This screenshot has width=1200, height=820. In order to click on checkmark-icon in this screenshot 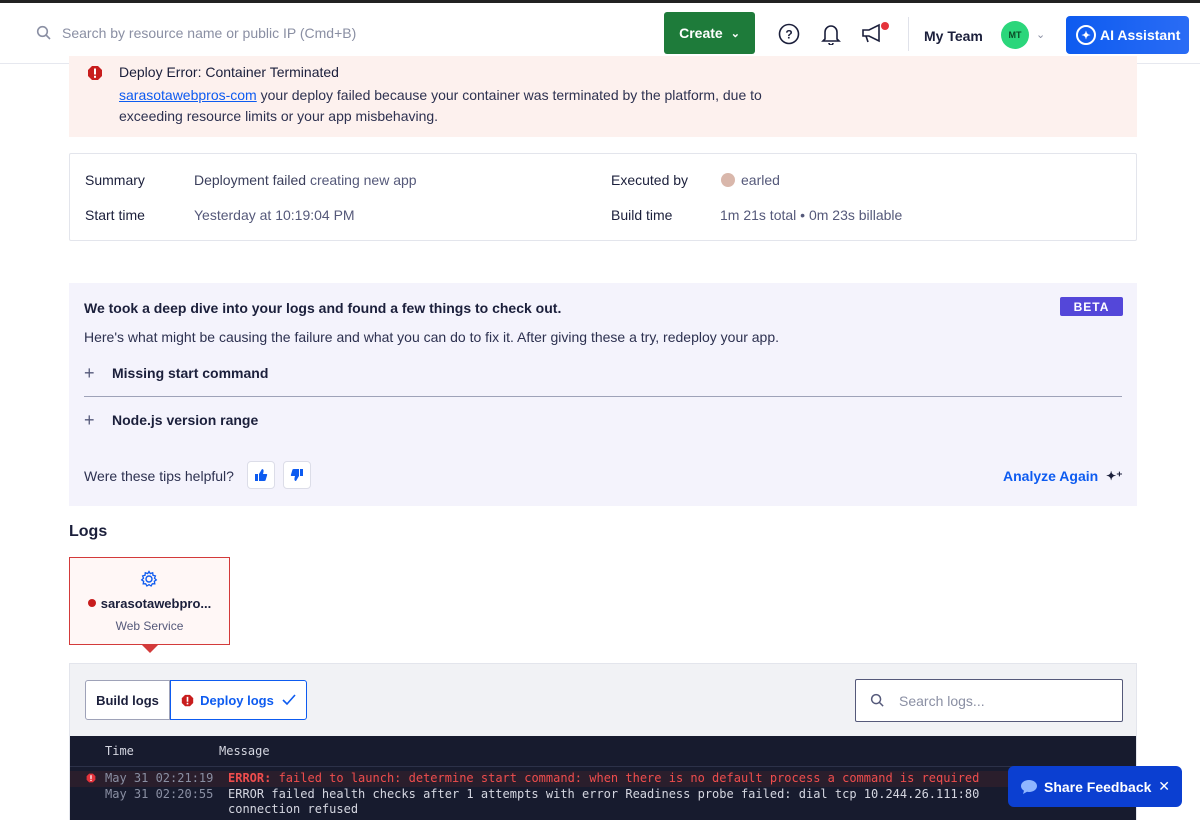, I will do `click(289, 700)`.